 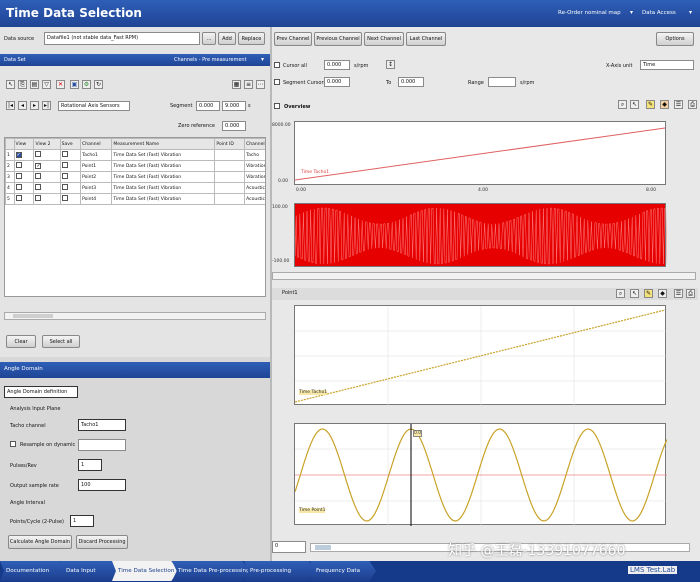 I want to click on marker-icon: ◆, so click(x=664, y=104).